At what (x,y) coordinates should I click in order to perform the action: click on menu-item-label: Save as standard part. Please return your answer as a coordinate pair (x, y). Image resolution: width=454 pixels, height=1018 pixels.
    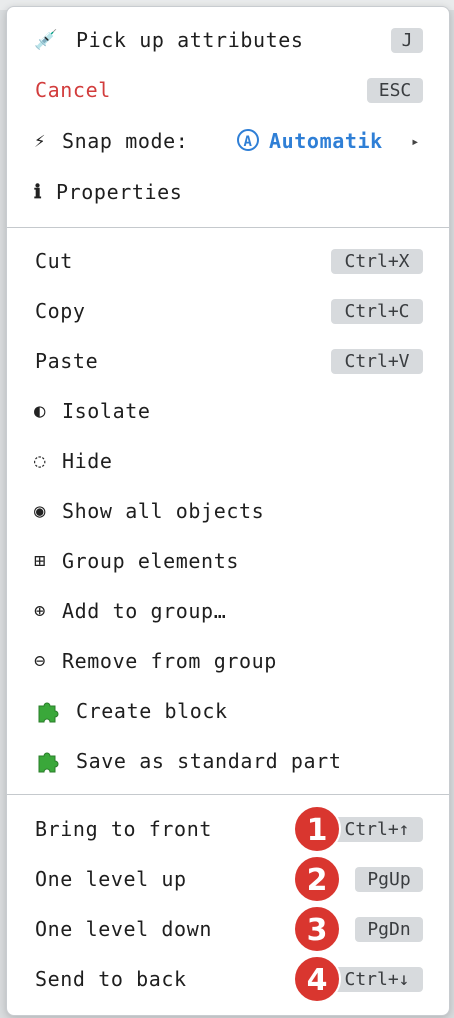
    Looking at the image, I should click on (209, 761).